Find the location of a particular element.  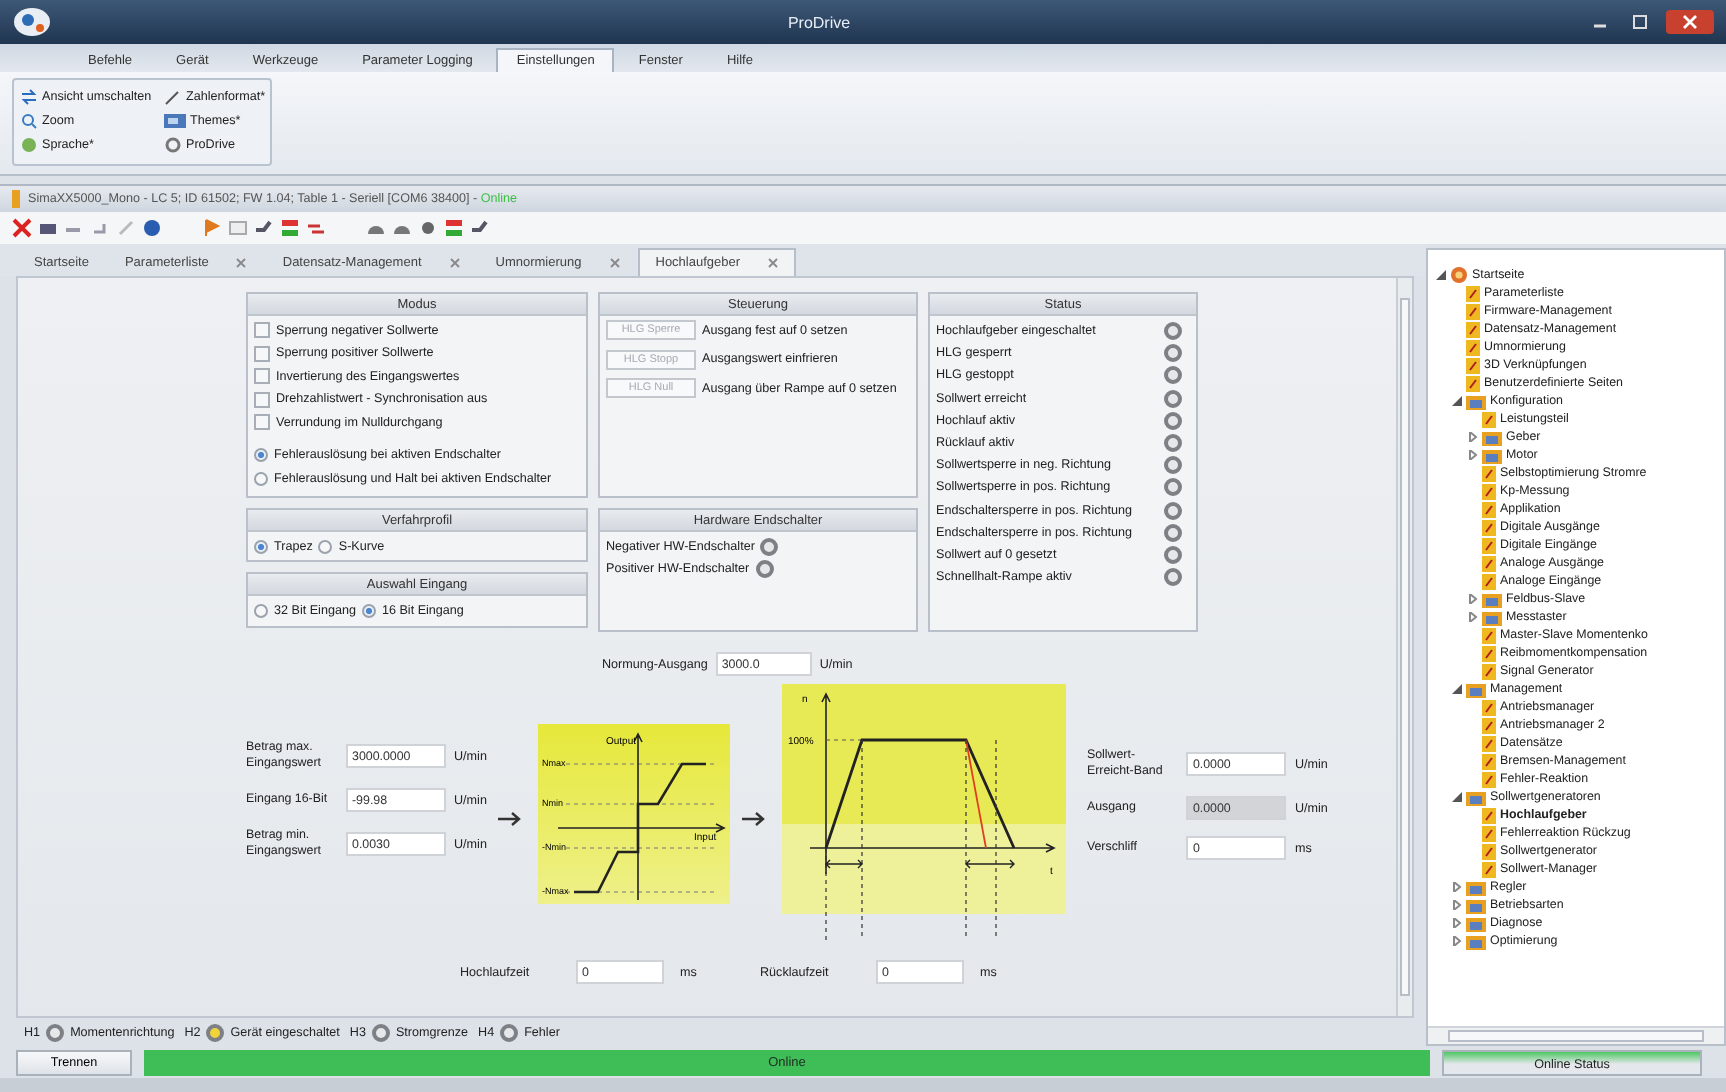

document-icon is located at coordinates (16, 199).